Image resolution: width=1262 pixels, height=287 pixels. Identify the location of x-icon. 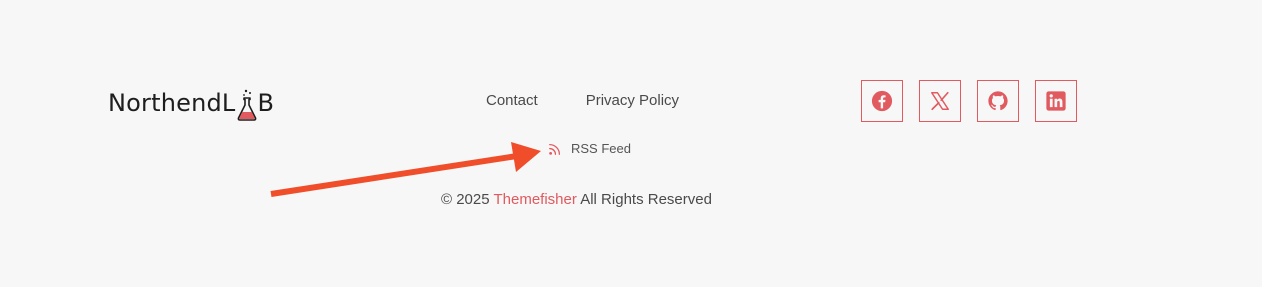
(940, 101).